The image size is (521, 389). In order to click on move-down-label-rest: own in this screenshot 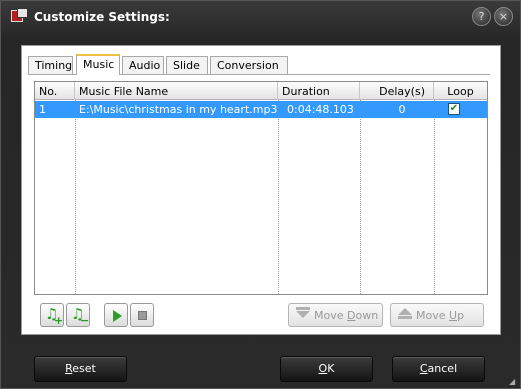, I will do `click(367, 315)`.